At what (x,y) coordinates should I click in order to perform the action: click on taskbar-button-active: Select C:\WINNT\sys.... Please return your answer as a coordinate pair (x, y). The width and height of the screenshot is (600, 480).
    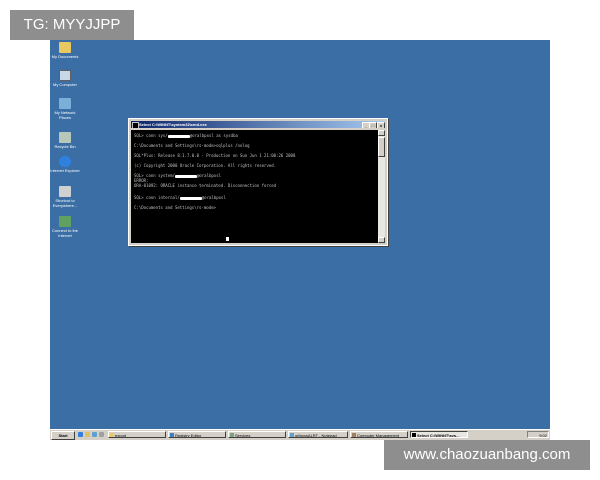
    Looking at the image, I should click on (439, 434).